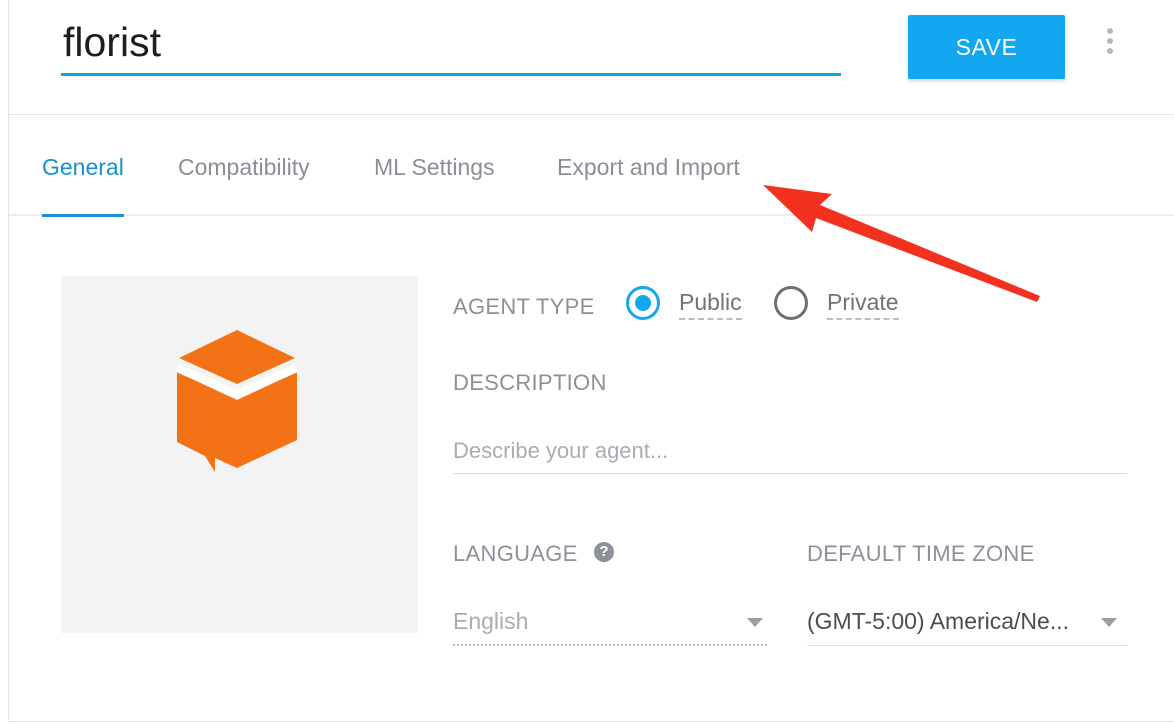 The width and height of the screenshot is (1174, 724). What do you see at coordinates (604, 552) in the screenshot?
I see `question-circle-icon: ?` at bounding box center [604, 552].